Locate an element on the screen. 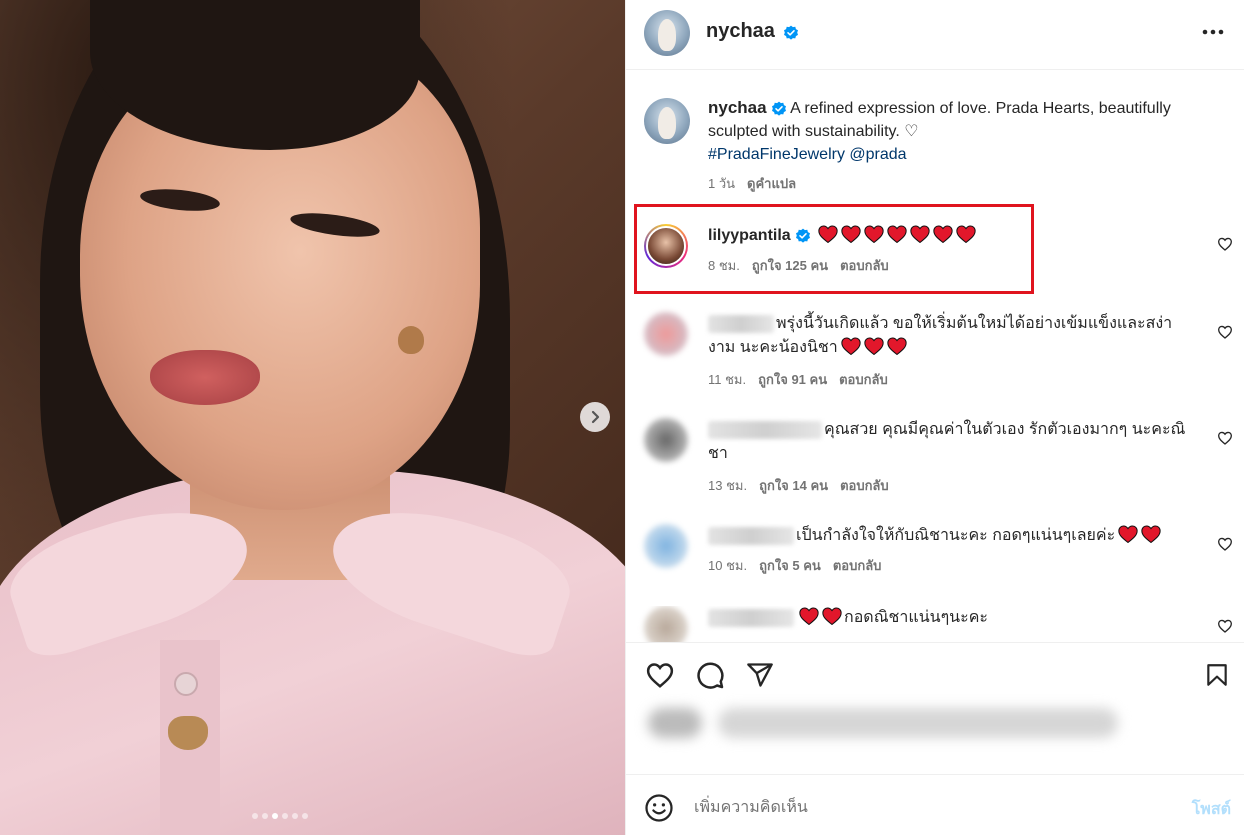 This screenshot has width=1244, height=835. comment-body: lilyypantila 8 ชม. ถูกใจ 125 คน ตอบกลับ is located at coordinates (953, 251).